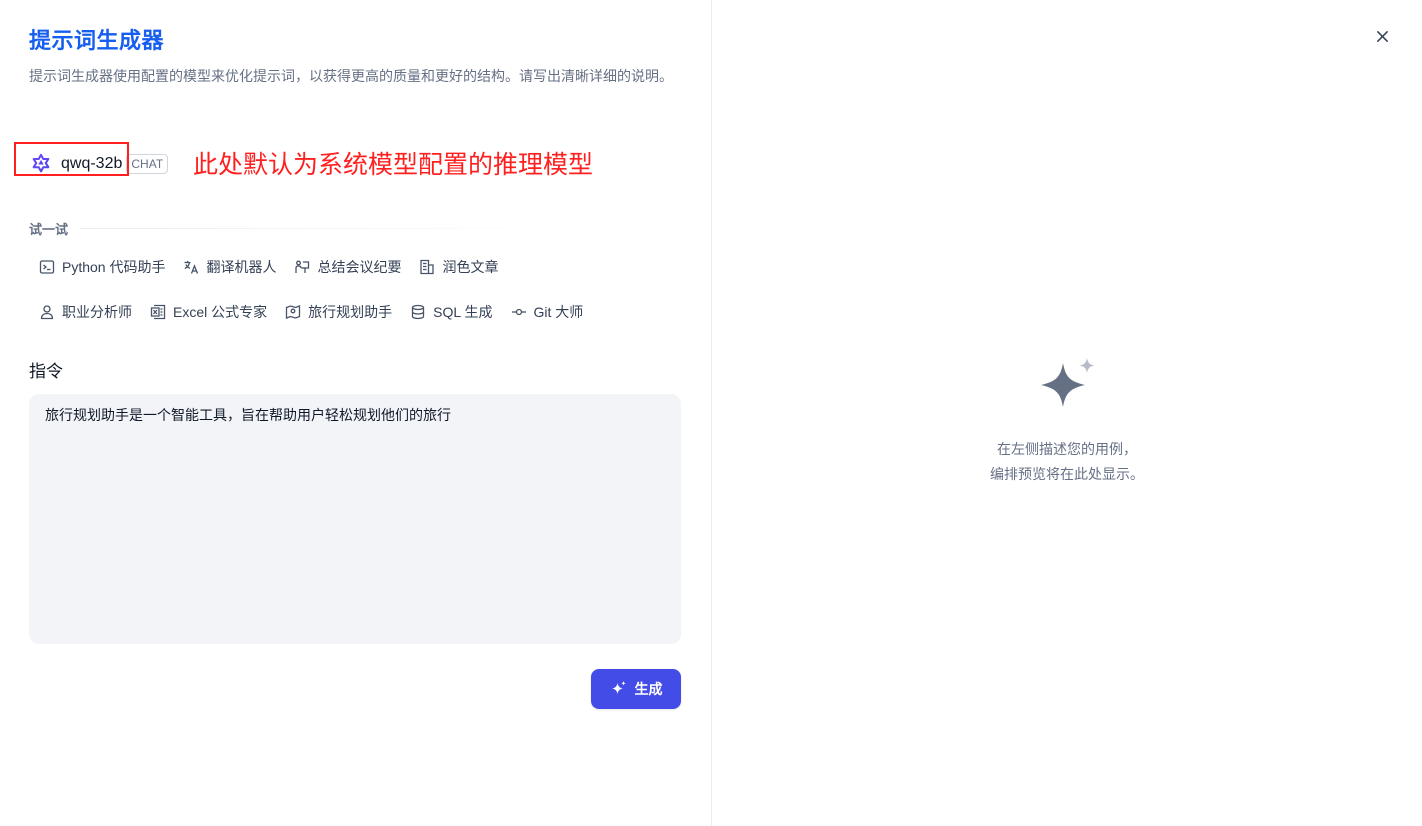 The image size is (1422, 826). I want to click on template-label: SQL 生成, so click(463, 312).